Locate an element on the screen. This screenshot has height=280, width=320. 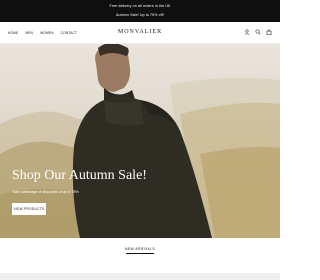
hero-subtitle: Take advantage of discounts of up to 75% is located at coordinates (45, 192).